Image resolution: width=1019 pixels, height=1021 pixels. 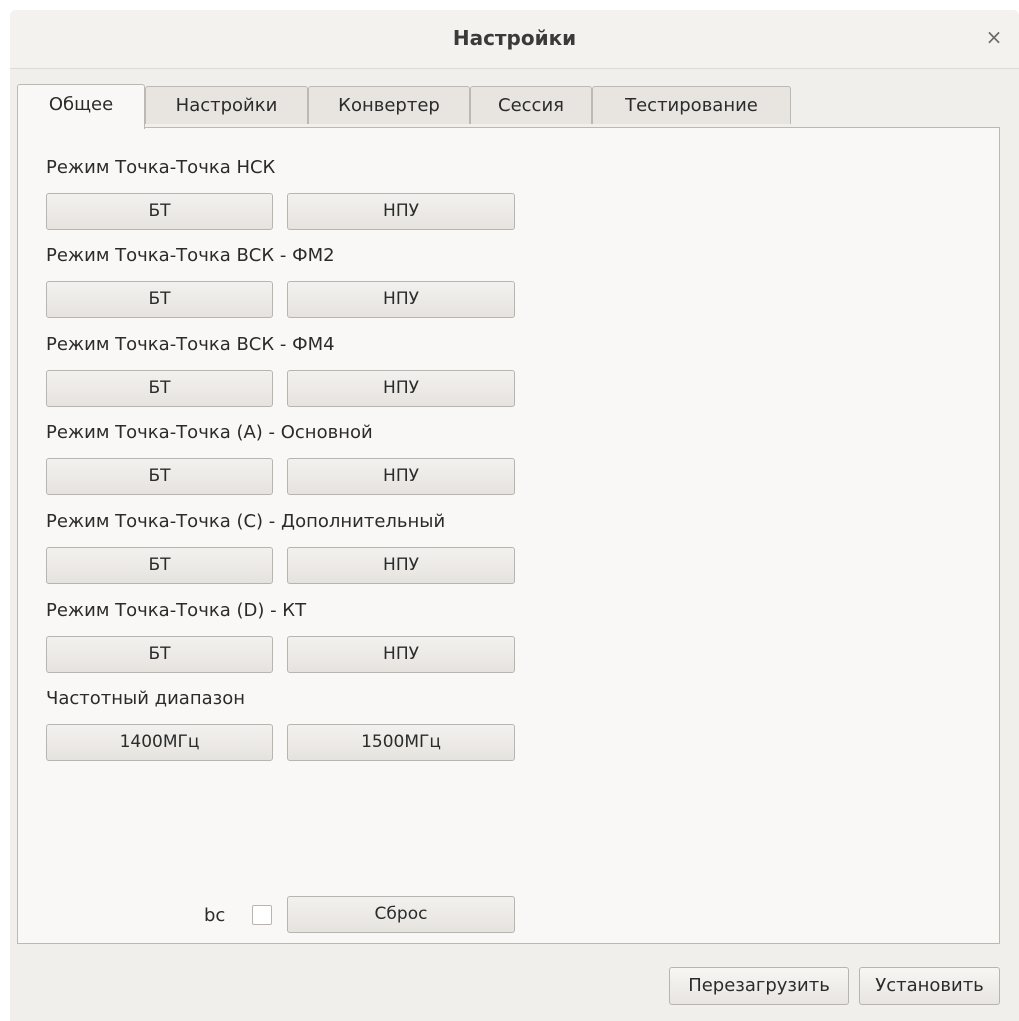 What do you see at coordinates (401, 654) in the screenshot?
I see `d-kt-npu-button: НПУ` at bounding box center [401, 654].